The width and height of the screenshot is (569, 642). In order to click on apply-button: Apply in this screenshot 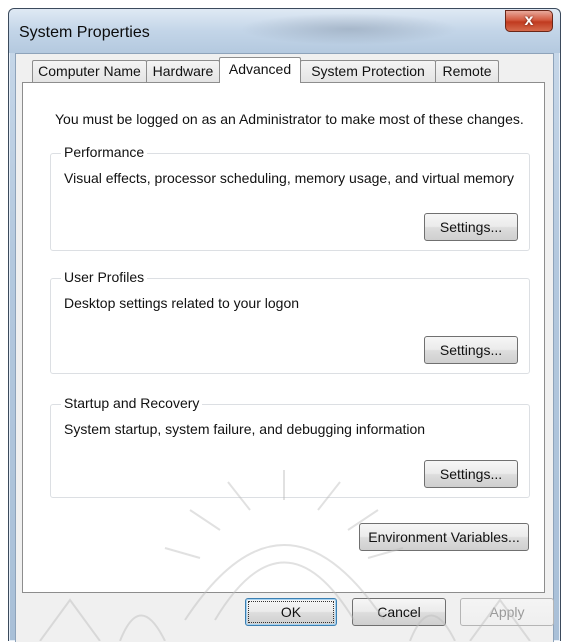, I will do `click(507, 612)`.